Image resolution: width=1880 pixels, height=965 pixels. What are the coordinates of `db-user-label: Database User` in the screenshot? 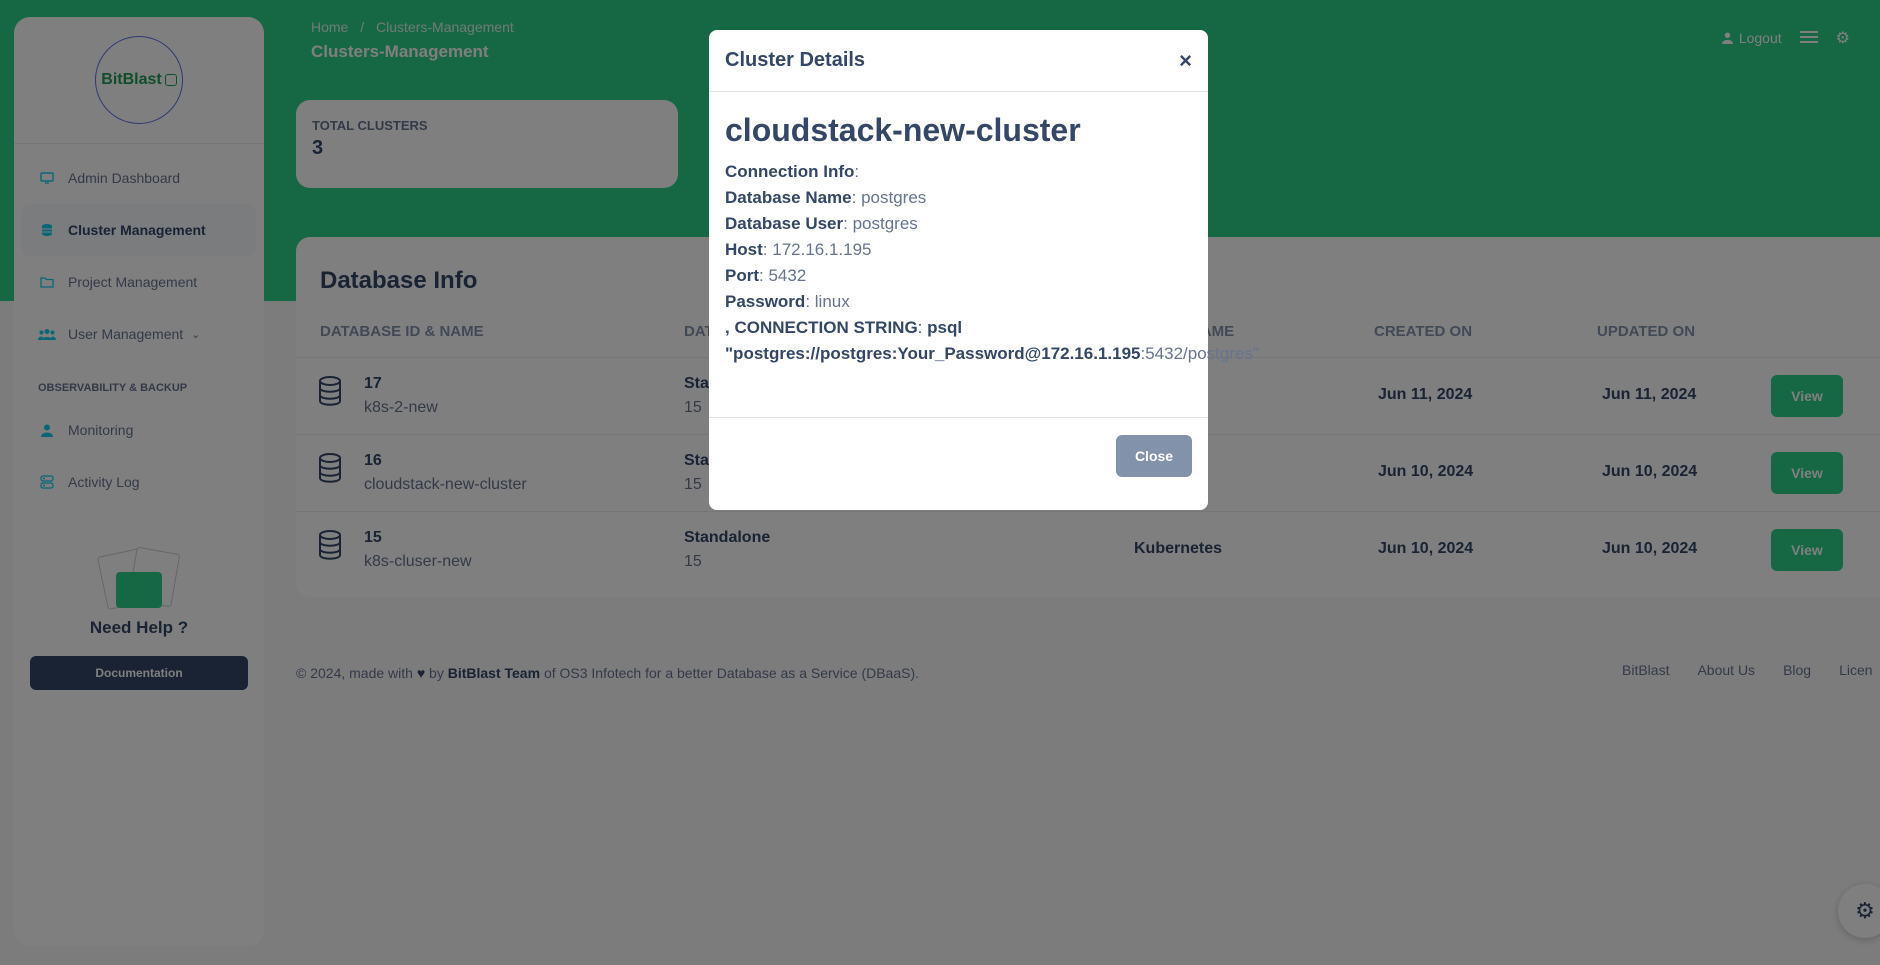 It's located at (784, 223).